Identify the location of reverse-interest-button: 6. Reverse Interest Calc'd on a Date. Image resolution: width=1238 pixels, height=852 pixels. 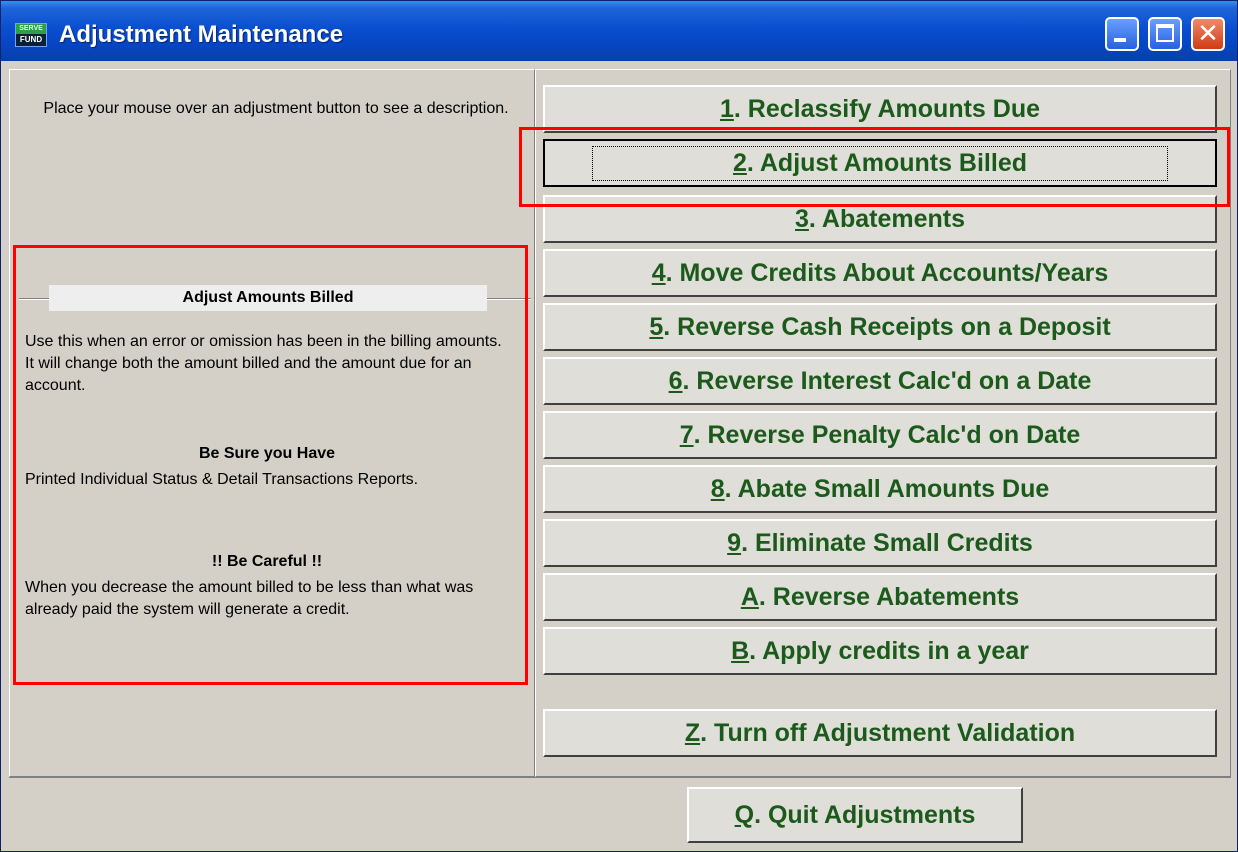
(880, 381).